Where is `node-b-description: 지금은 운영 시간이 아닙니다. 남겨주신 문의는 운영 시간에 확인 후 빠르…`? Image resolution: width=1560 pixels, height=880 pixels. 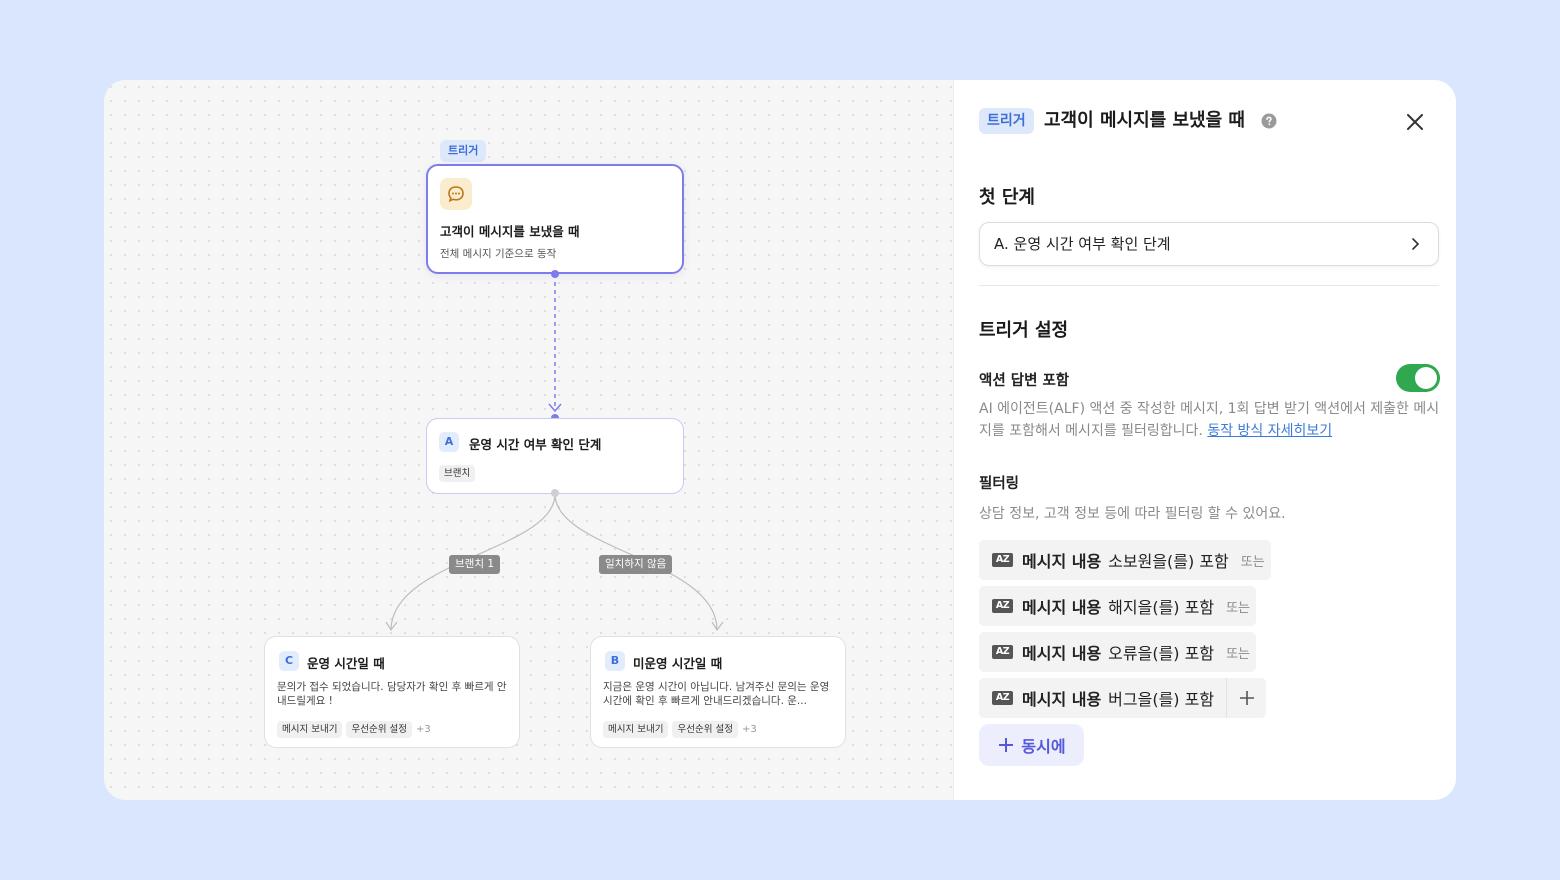 node-b-description: 지금은 운영 시간이 아닙니다. 남겨주신 문의는 운영 시간에 확인 후 빠르… is located at coordinates (716, 694).